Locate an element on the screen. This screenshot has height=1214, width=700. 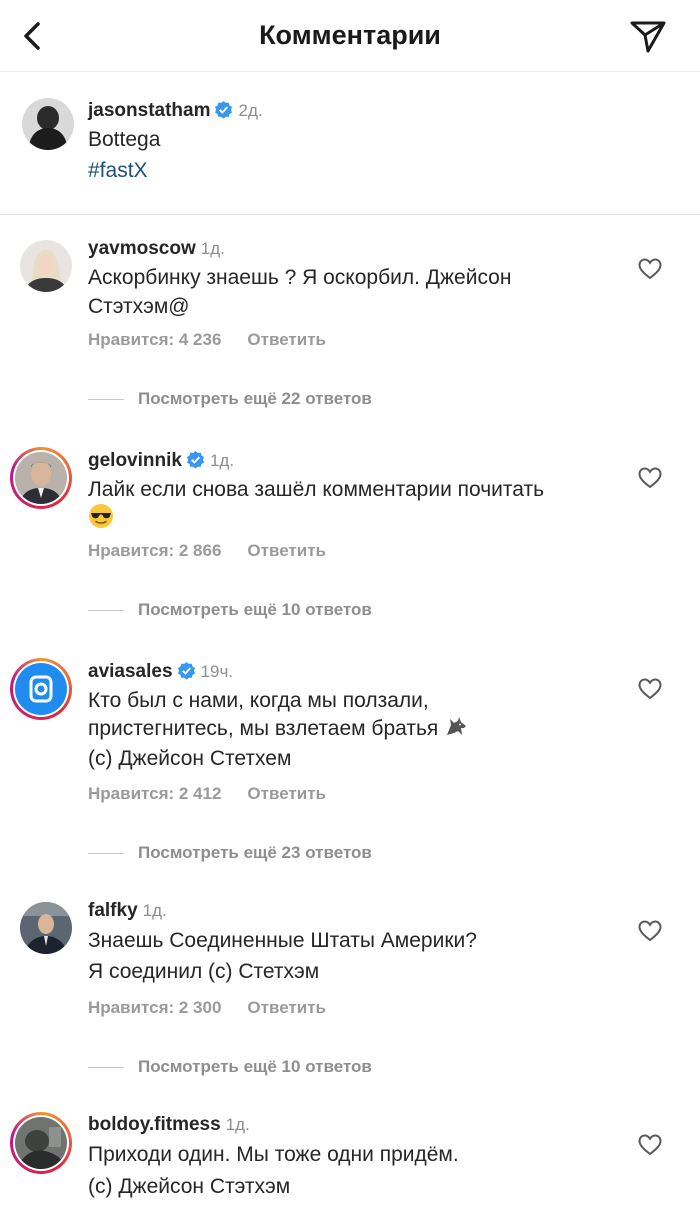
view-replies-link: Посмотреть ещё 23 ответов is located at coordinates (230, 853).